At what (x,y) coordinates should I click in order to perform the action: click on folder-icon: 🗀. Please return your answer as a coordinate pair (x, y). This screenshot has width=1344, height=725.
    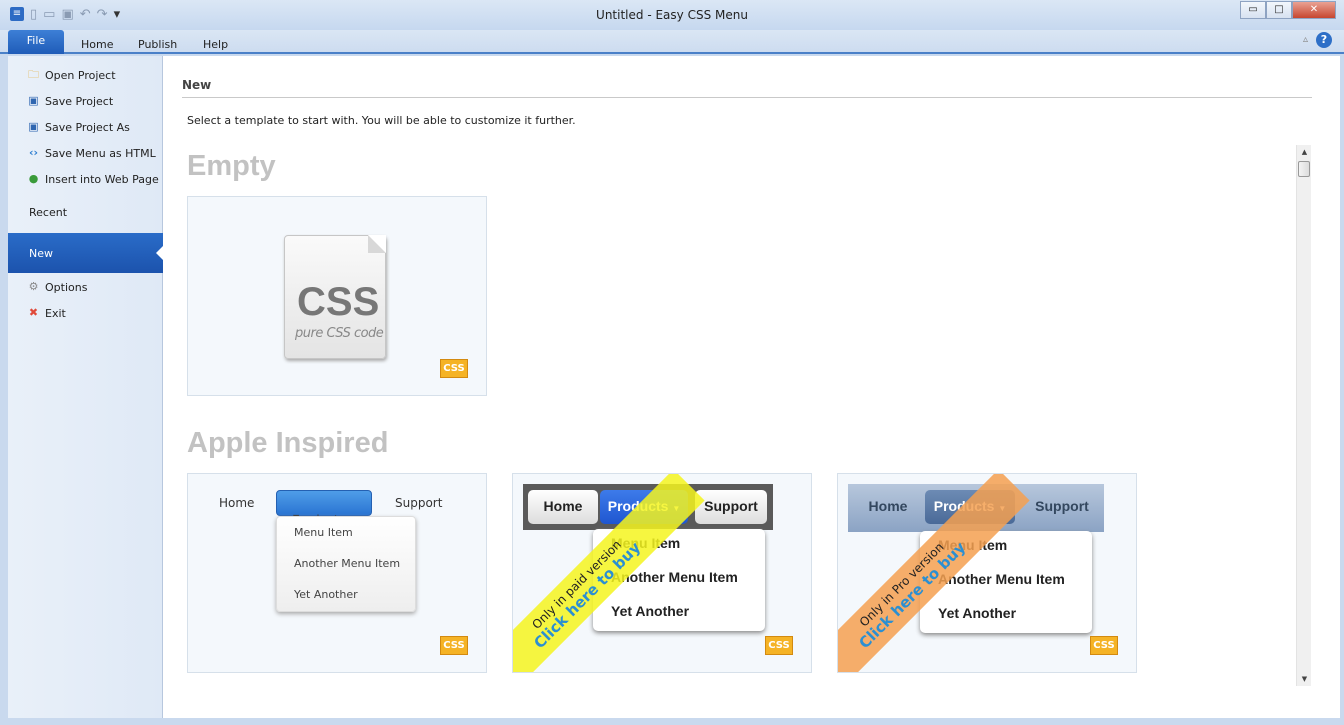
    Looking at the image, I should click on (33, 74).